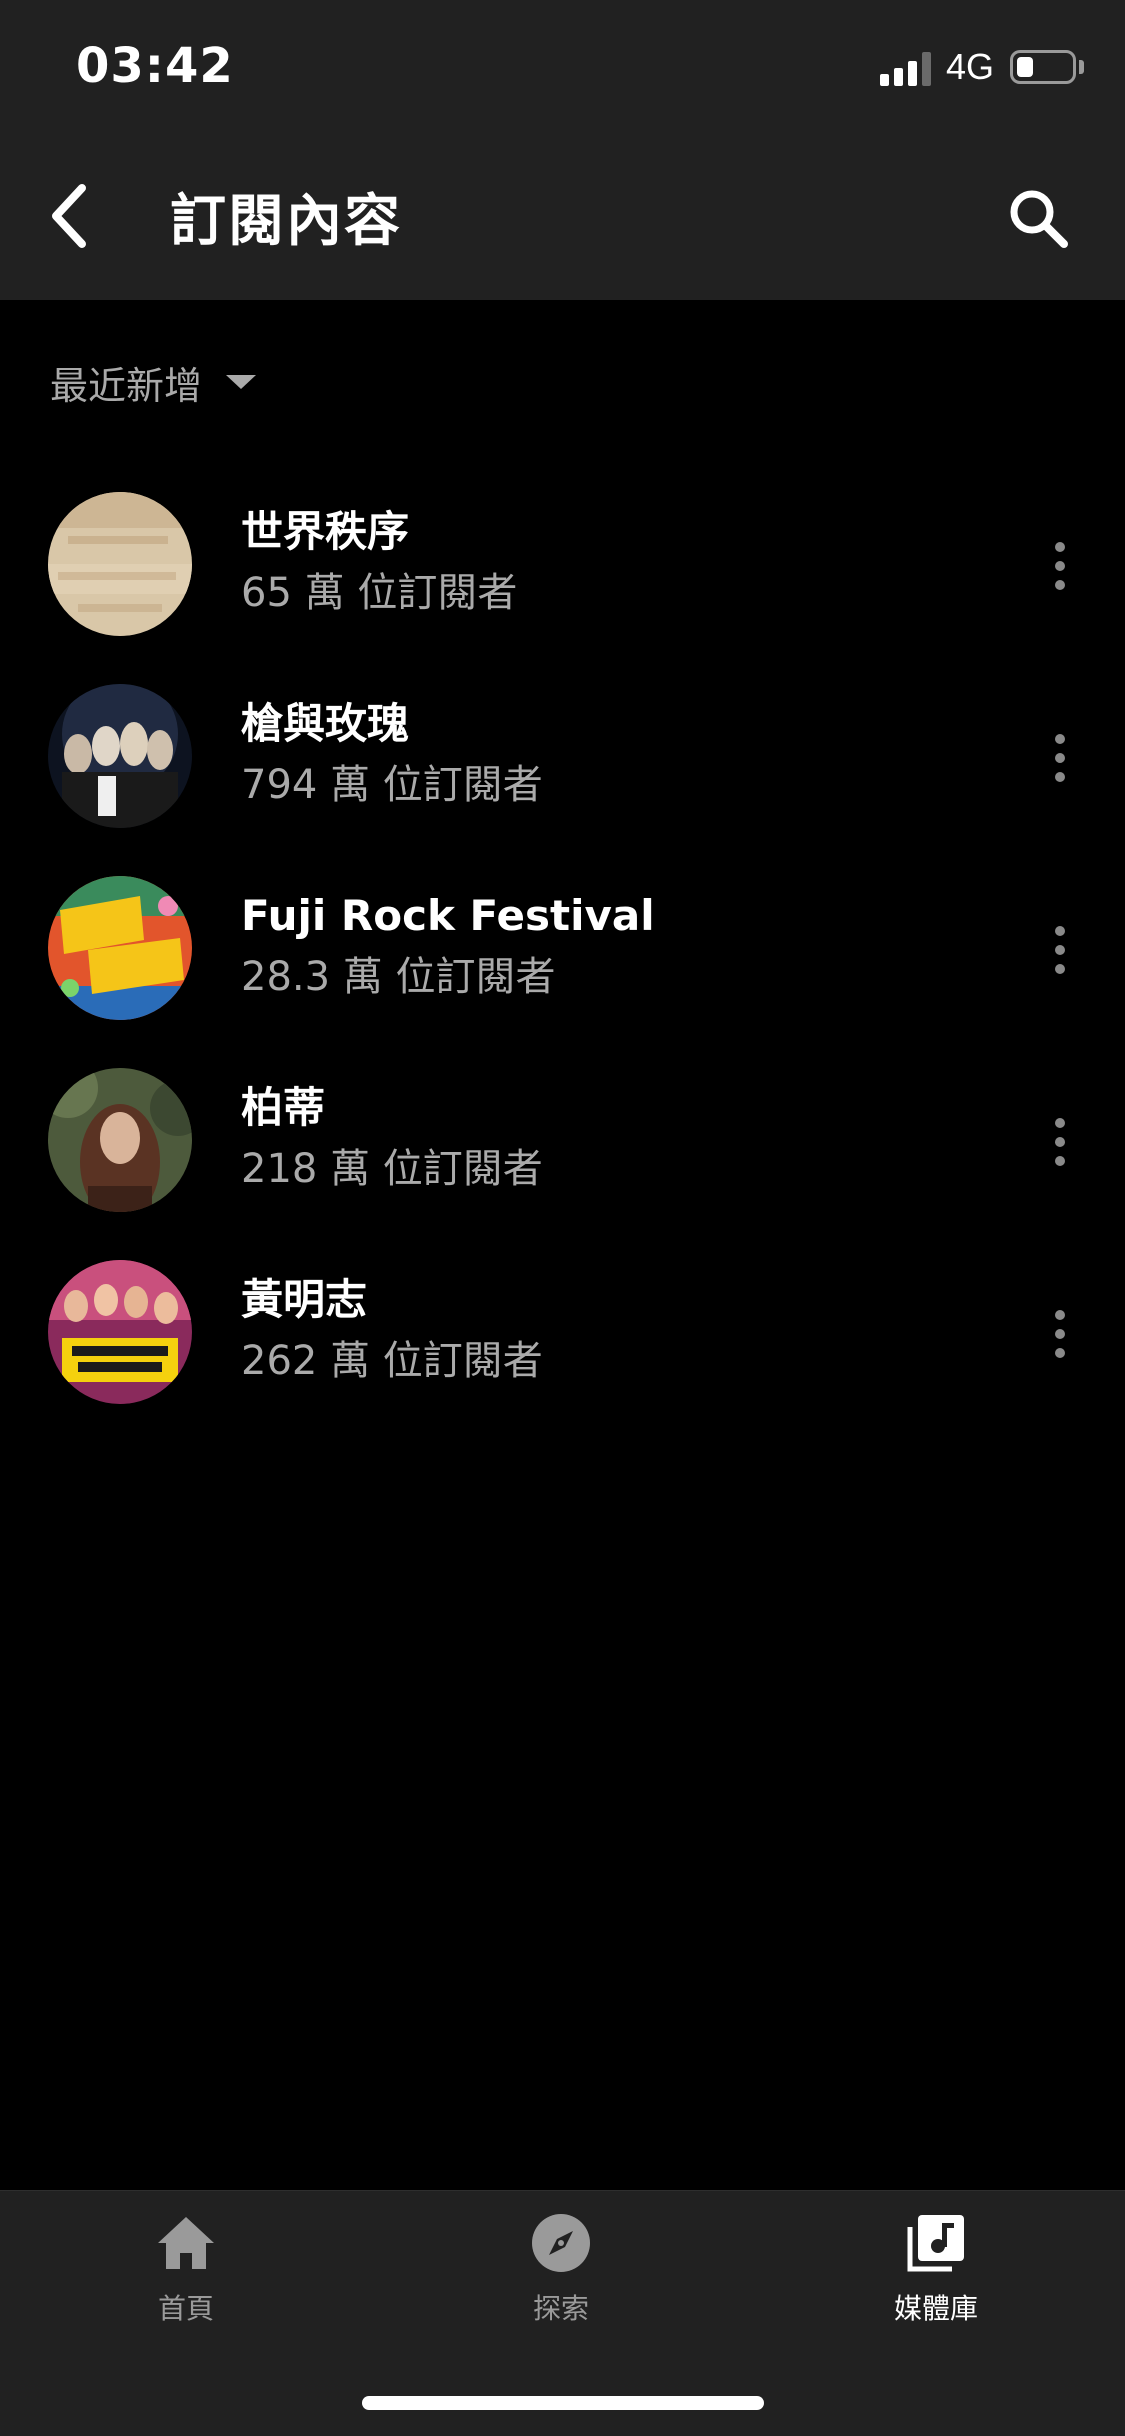 The image size is (1125, 2436). Describe the element at coordinates (186, 2276) in the screenshot. I see `nav-home: 首頁` at that location.